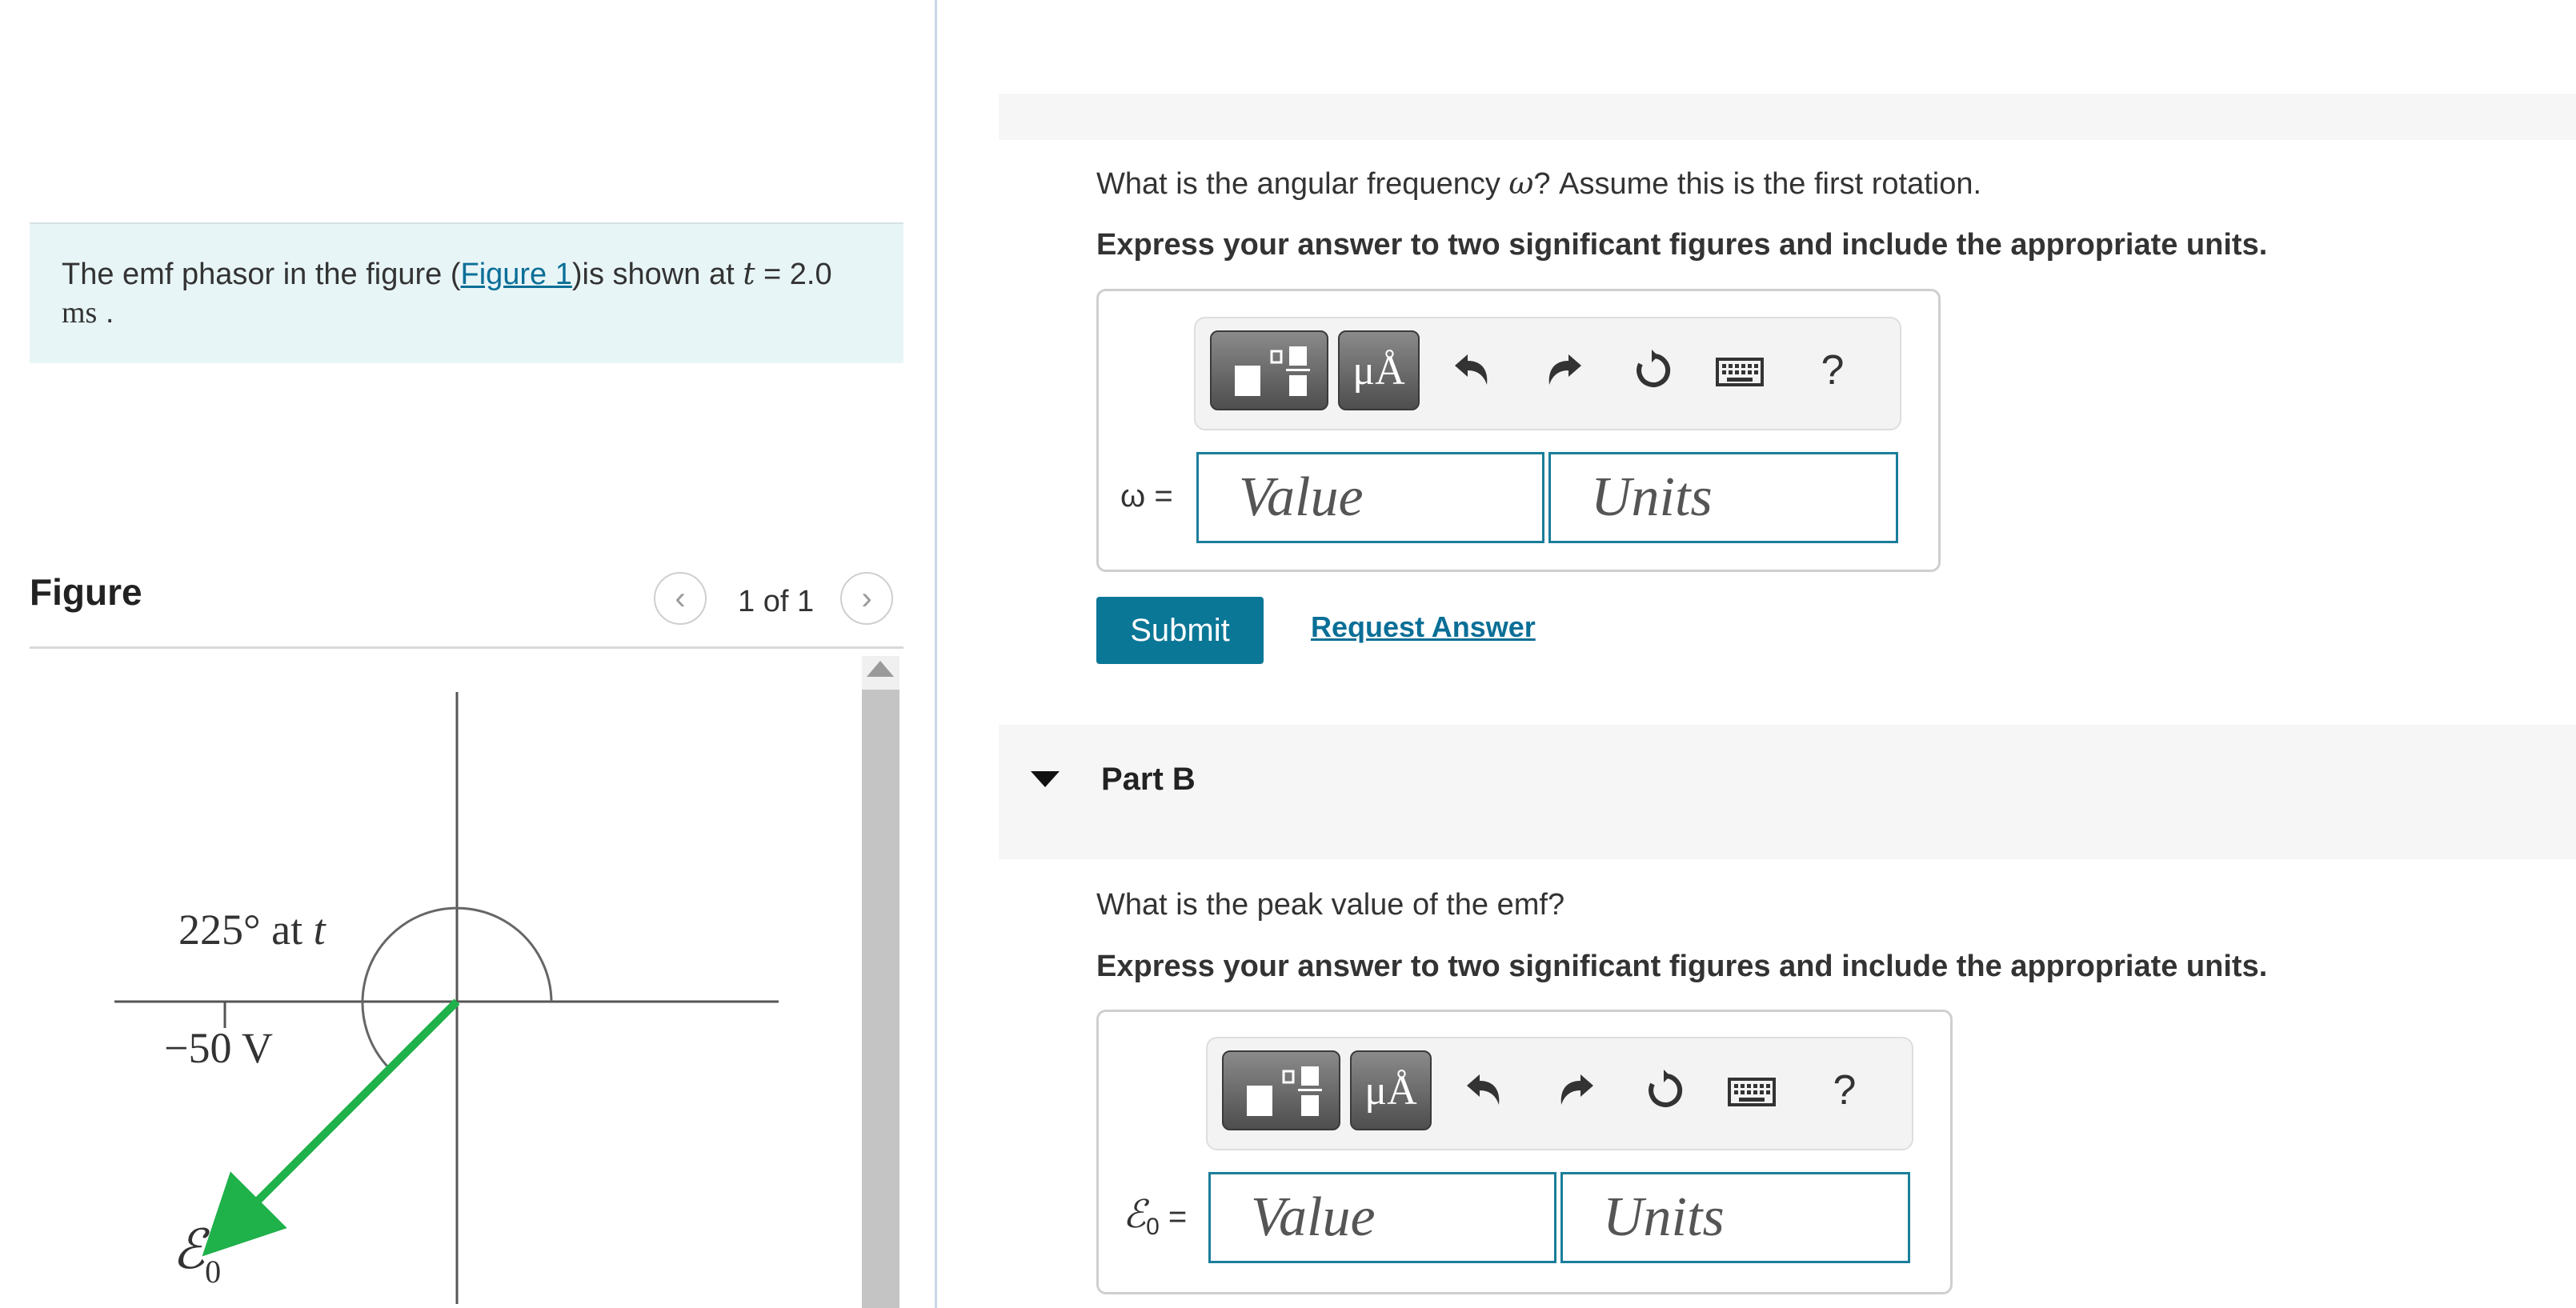 This screenshot has height=1308, width=2576. Describe the element at coordinates (1146, 496) in the screenshot. I see `omega-label: ω =` at that location.